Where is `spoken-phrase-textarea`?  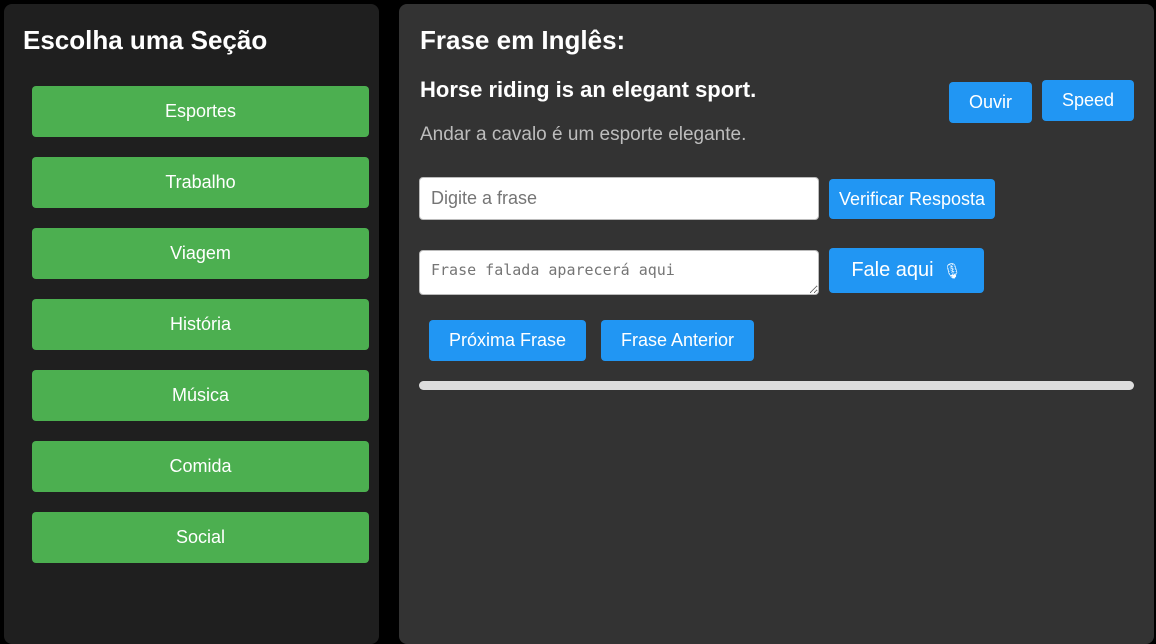
spoken-phrase-textarea is located at coordinates (619, 272).